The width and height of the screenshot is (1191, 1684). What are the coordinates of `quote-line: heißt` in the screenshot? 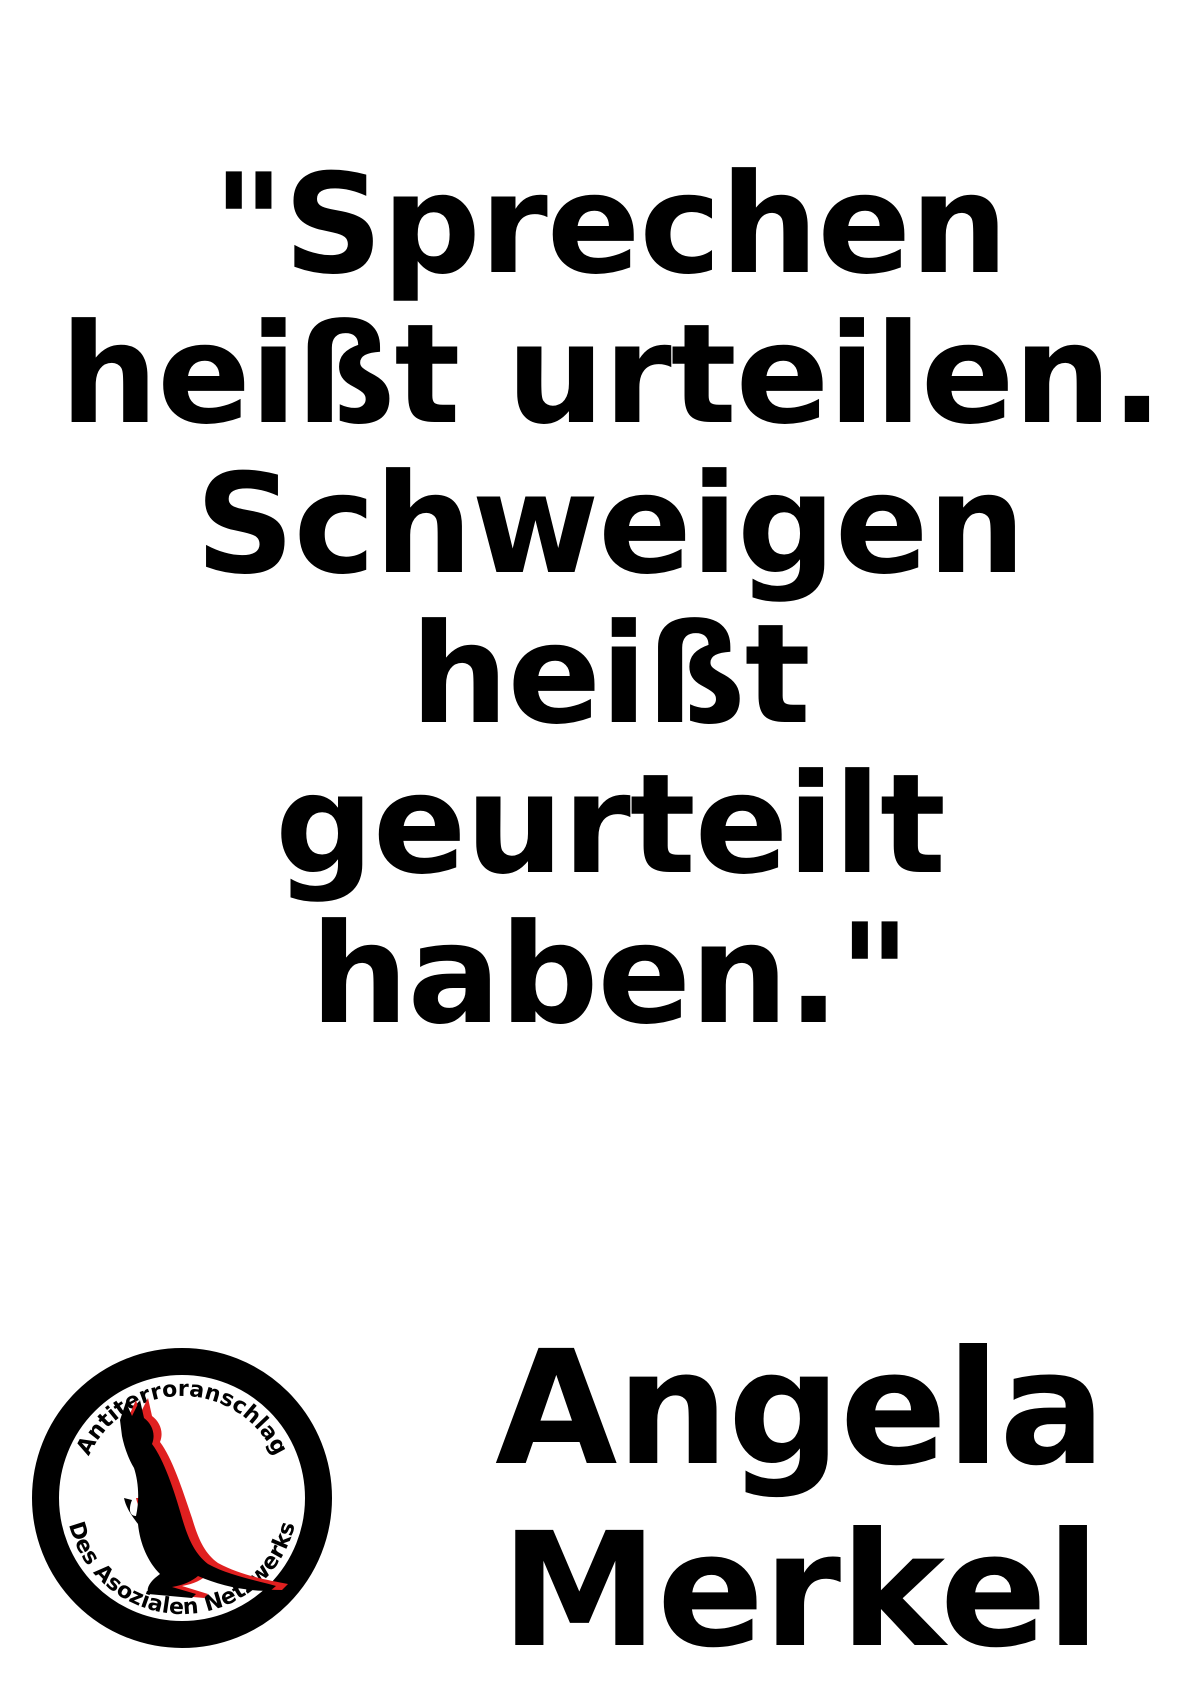 It's located at (610, 674).